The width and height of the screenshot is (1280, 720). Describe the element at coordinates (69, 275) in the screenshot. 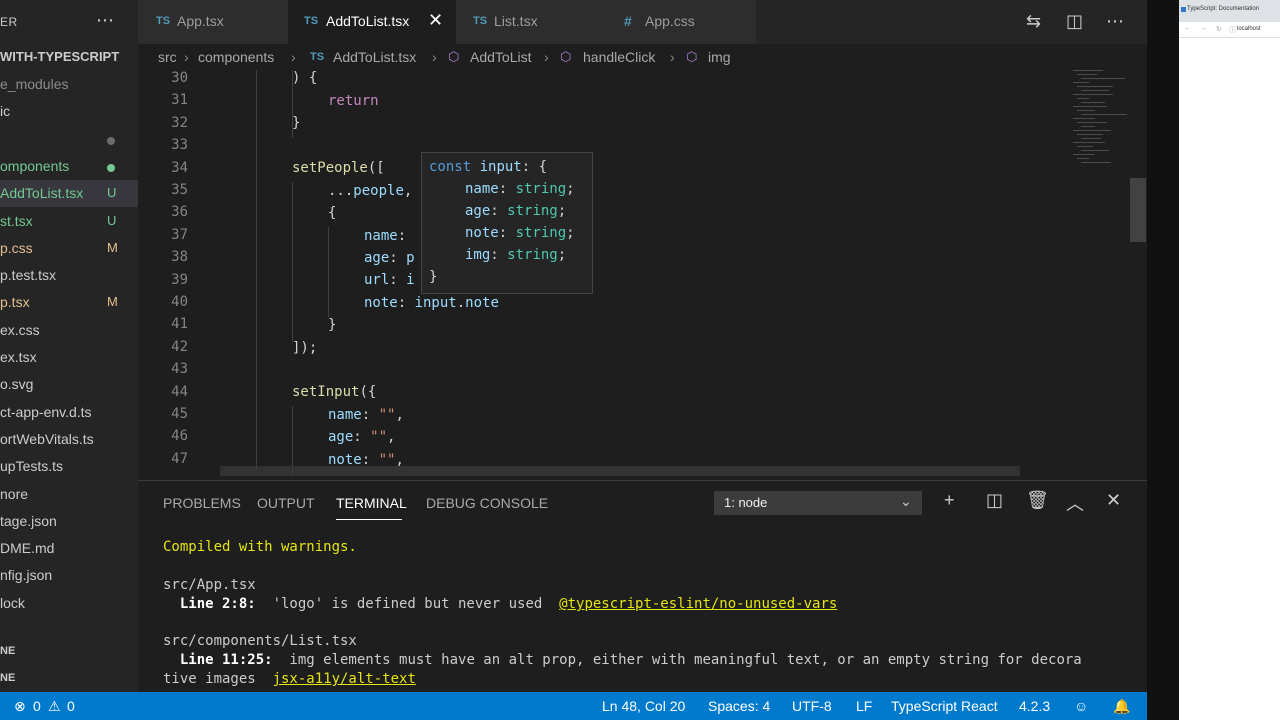

I see `file-tree-item: p.test.tsx` at that location.